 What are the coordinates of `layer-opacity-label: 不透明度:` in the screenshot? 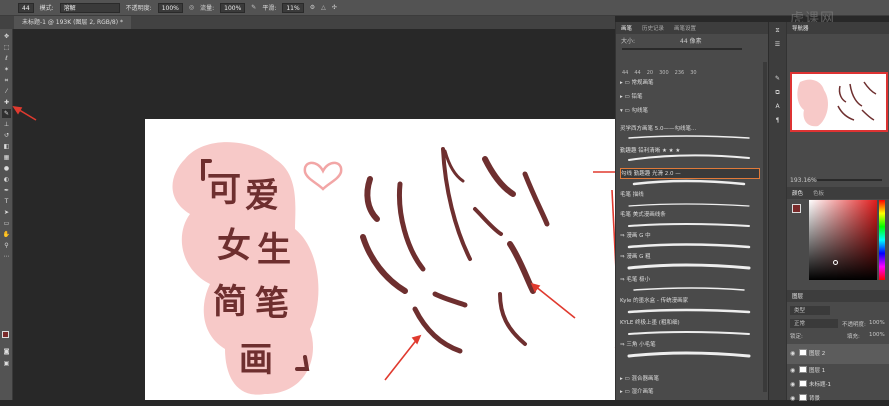 It's located at (854, 325).